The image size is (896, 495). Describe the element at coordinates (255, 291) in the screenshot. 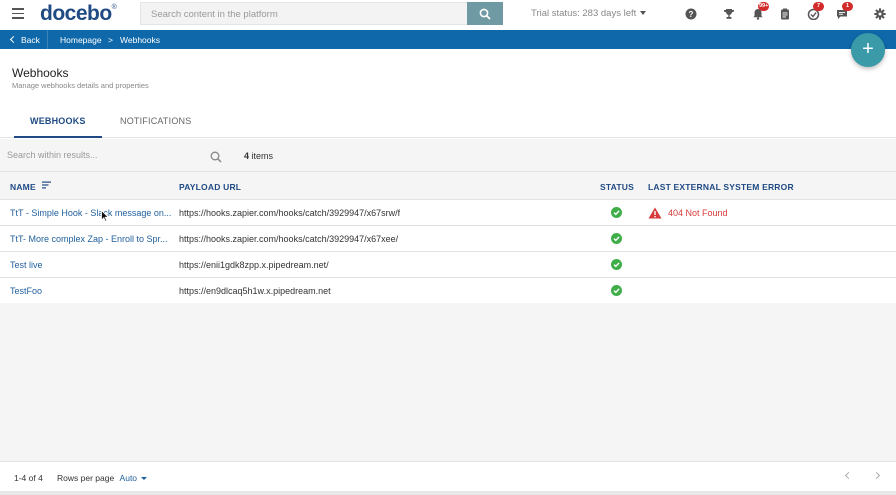

I see `payload-url: https://en9dlcaq5h1w.x.pipedream.net` at that location.